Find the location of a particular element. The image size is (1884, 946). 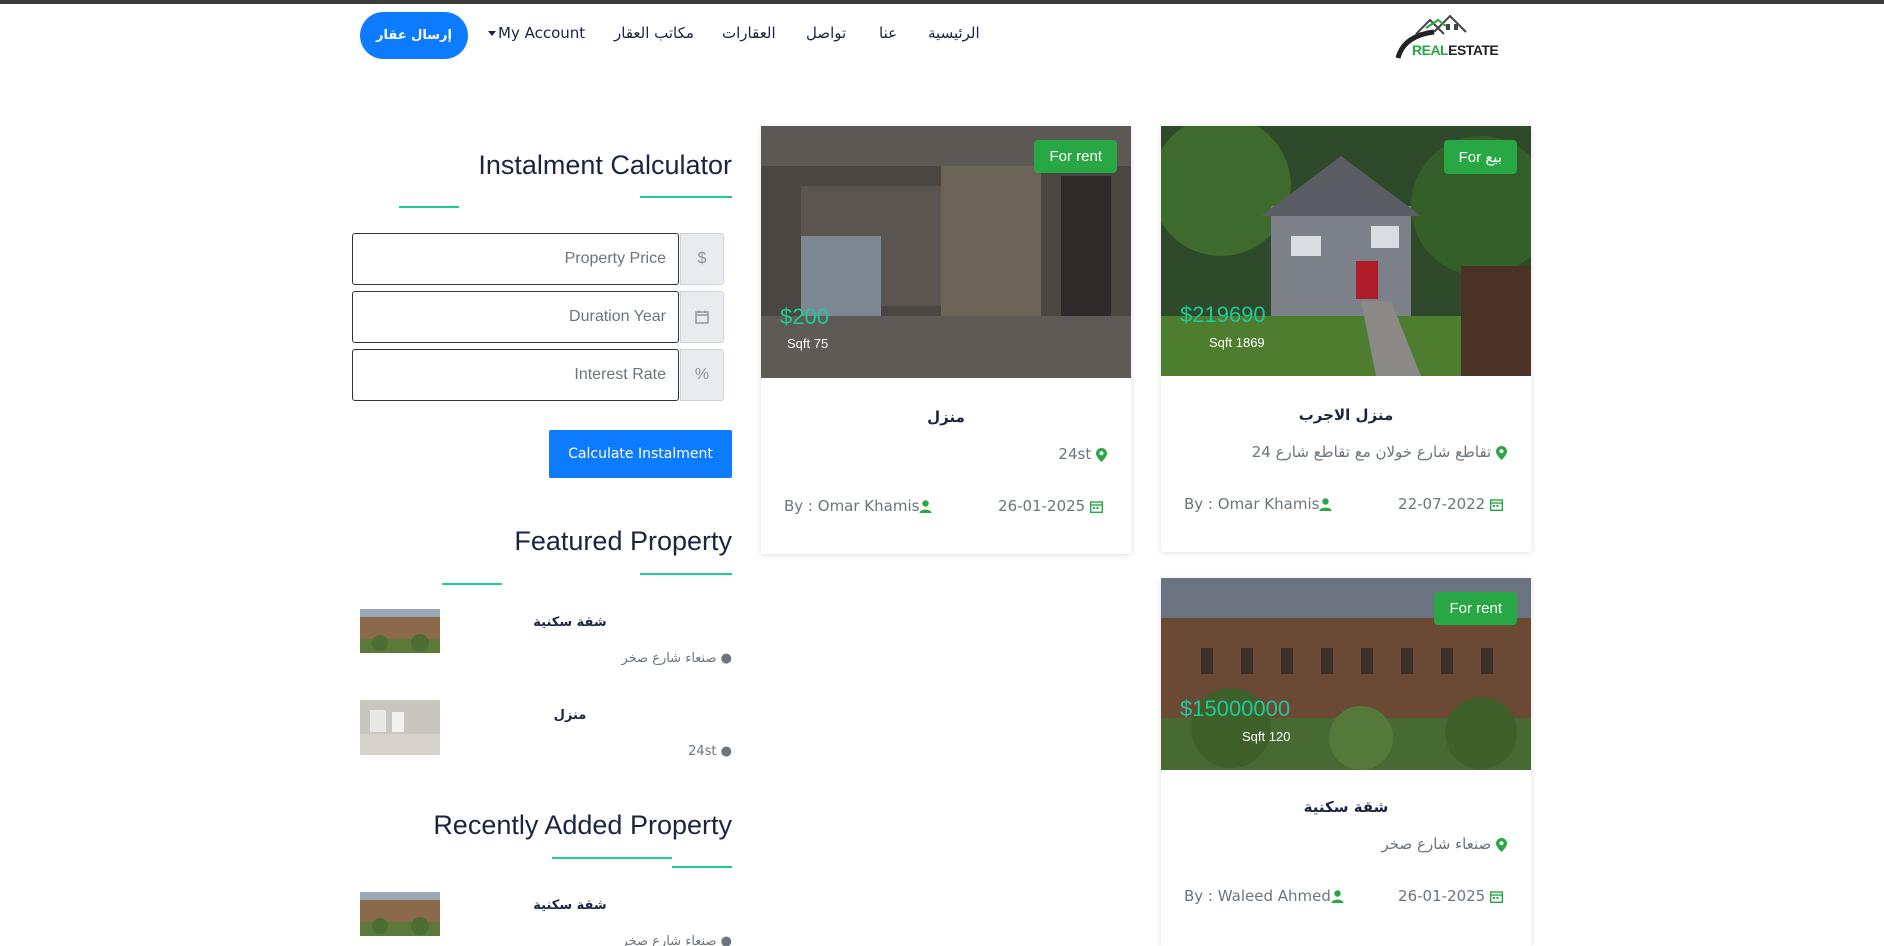

percent-addon: % is located at coordinates (702, 375).